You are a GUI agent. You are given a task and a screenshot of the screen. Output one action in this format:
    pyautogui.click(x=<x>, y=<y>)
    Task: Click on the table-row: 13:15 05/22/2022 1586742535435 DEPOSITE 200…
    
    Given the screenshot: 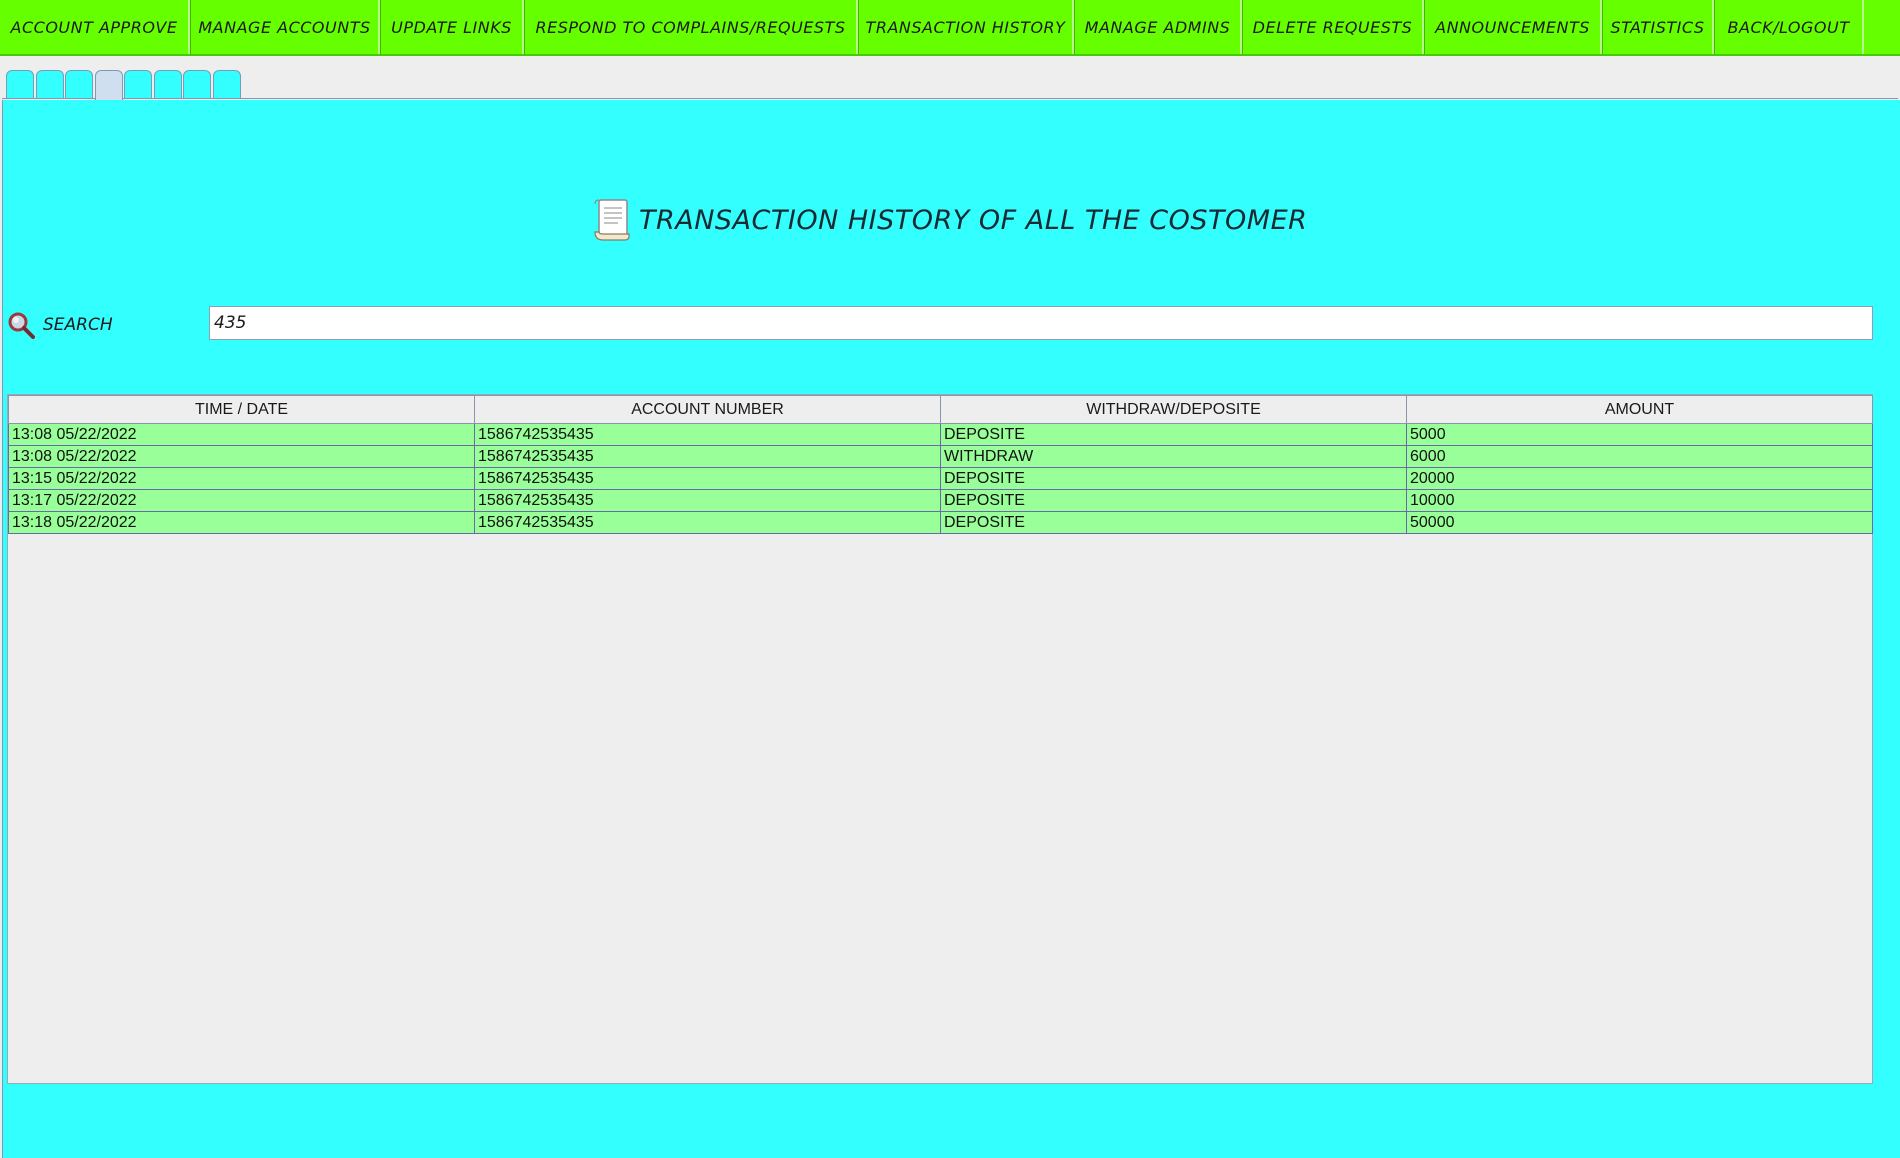 What is the action you would take?
    pyautogui.click(x=940, y=478)
    